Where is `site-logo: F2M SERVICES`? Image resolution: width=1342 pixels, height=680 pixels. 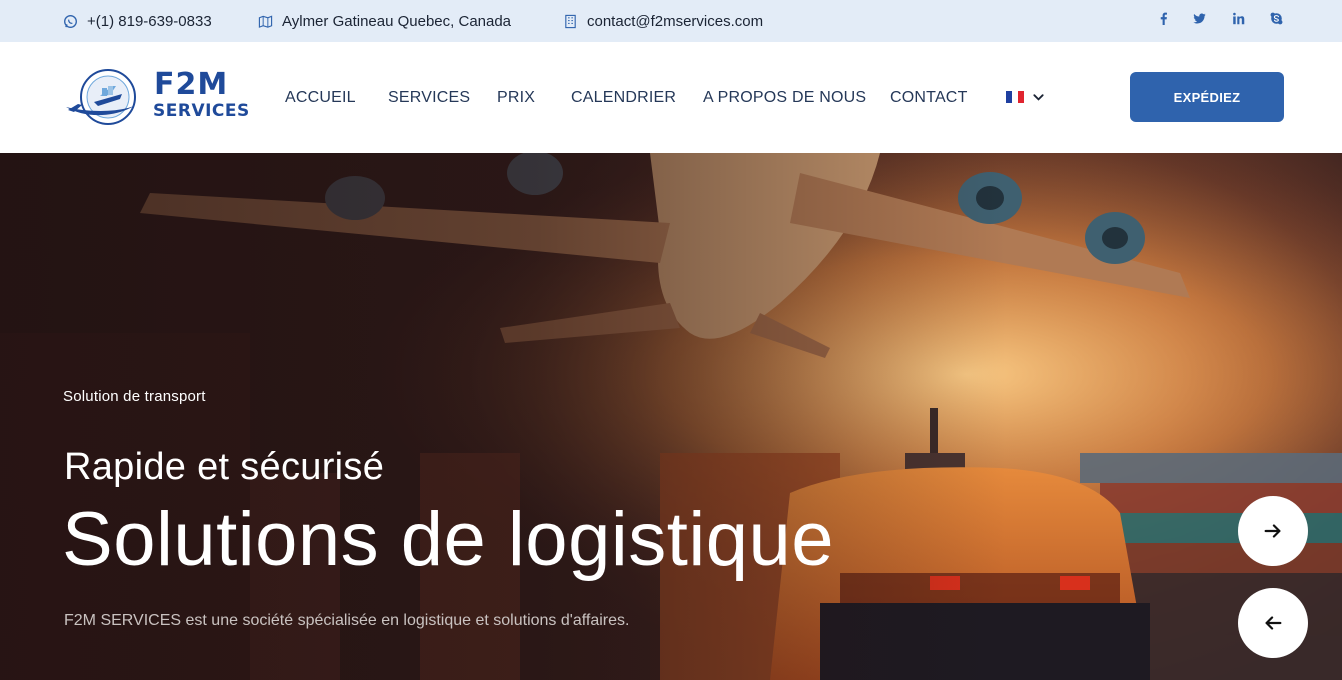 site-logo: F2M SERVICES is located at coordinates (156, 99).